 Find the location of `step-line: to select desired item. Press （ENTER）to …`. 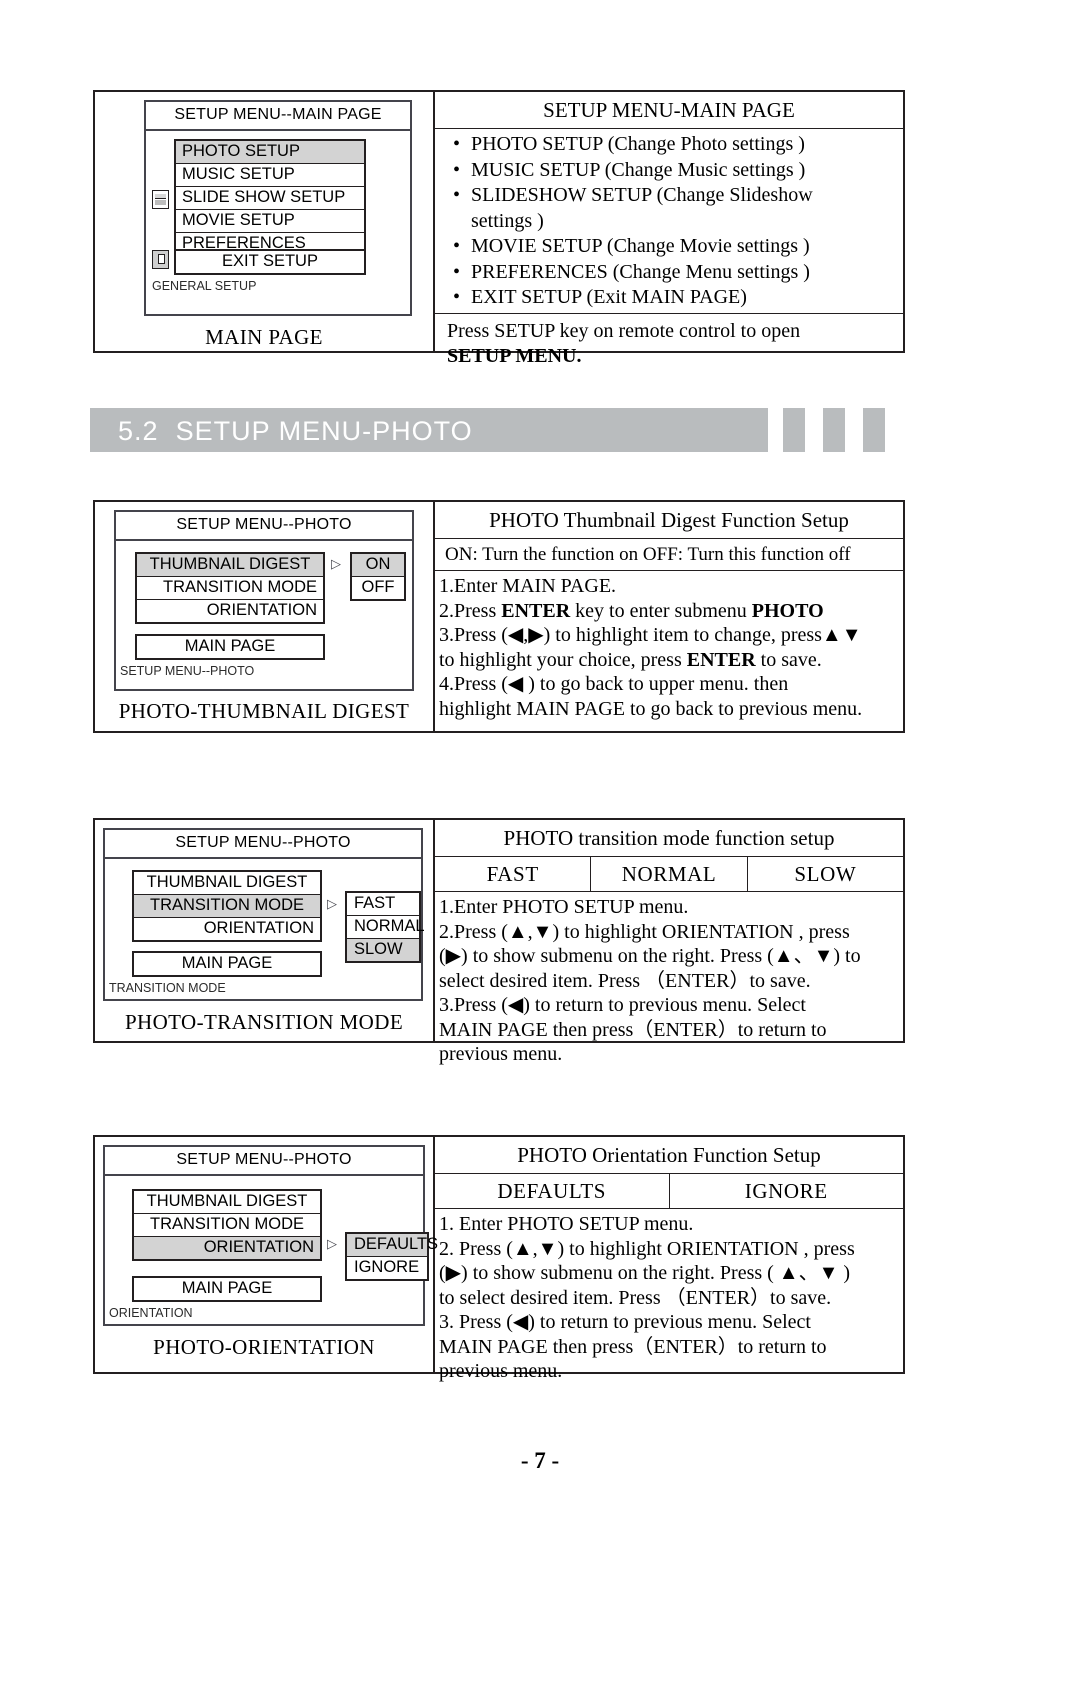

step-line: to select desired item. Press （ENTER）to … is located at coordinates (635, 1297).